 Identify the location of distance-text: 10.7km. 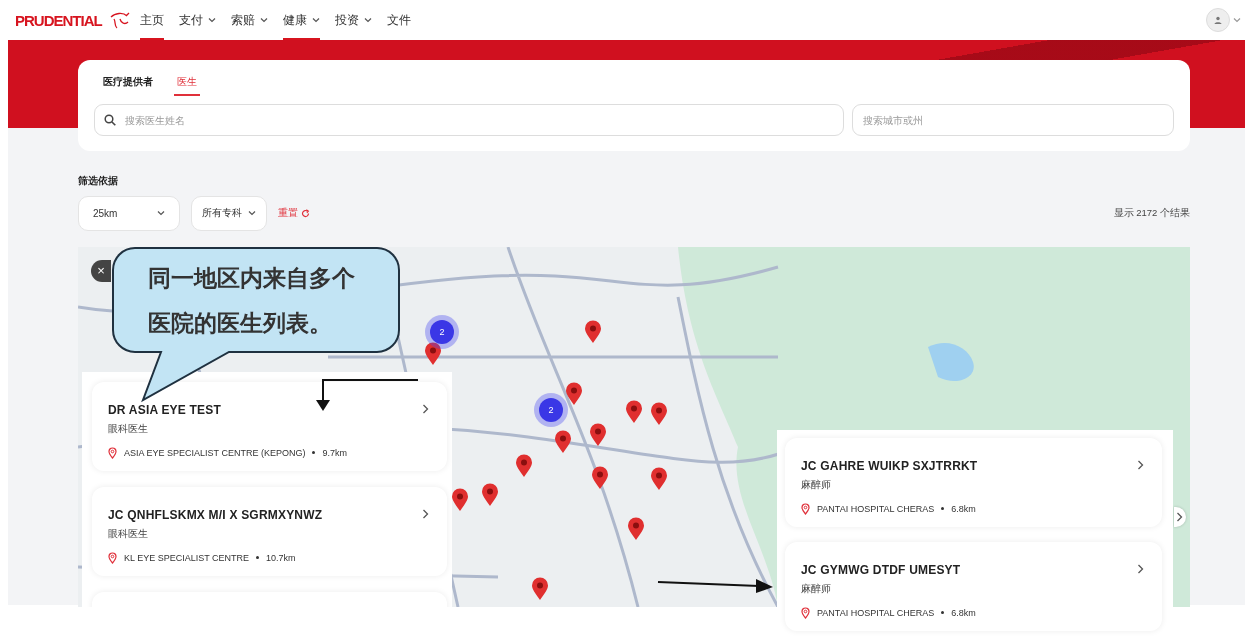
(281, 557).